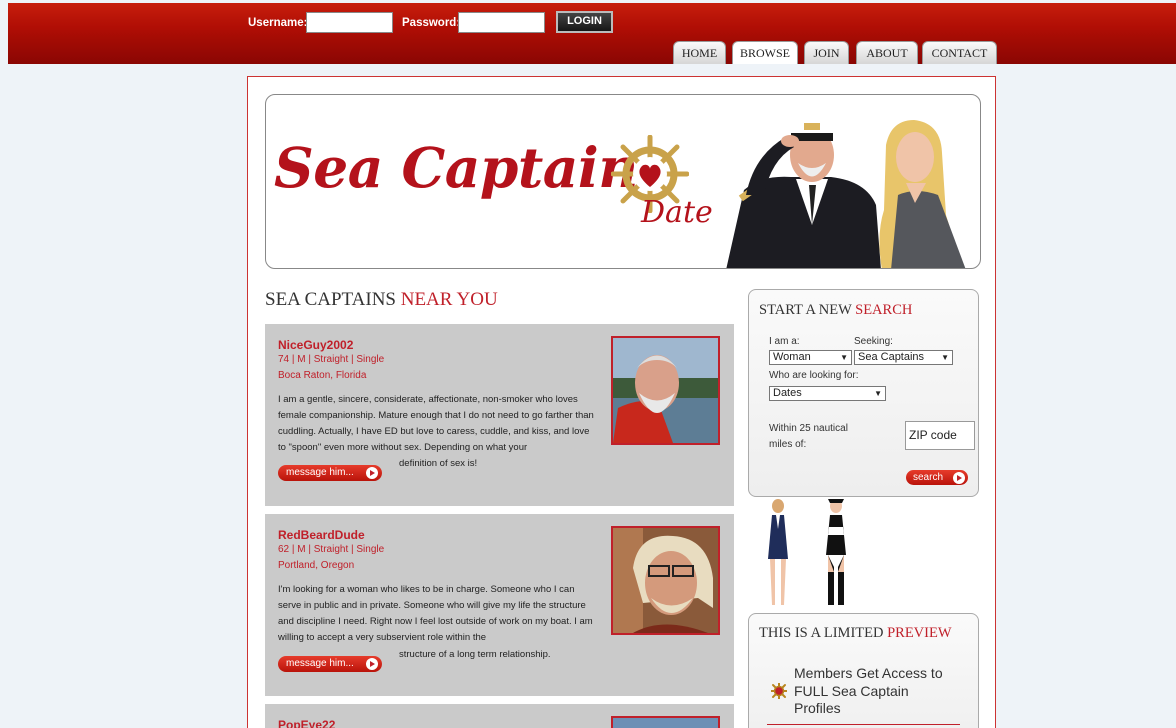 This screenshot has height=728, width=1176. What do you see at coordinates (321, 535) in the screenshot?
I see `profile-name: RedBeardDude` at bounding box center [321, 535].